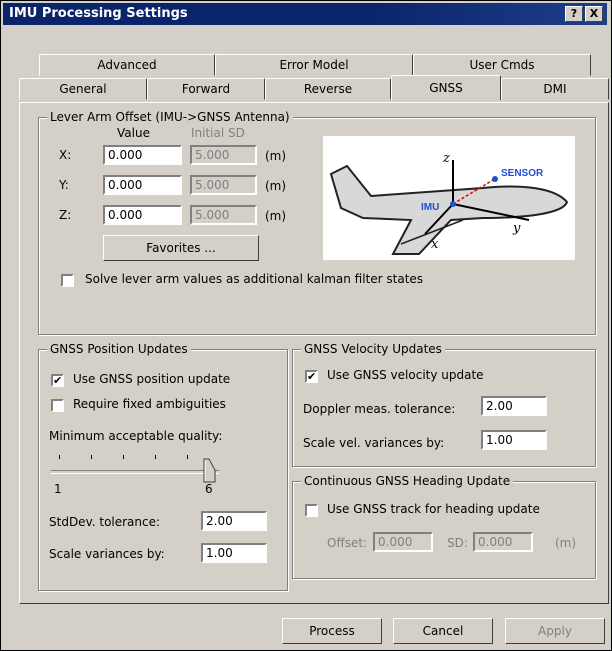  I want to click on tab-gnss: GNSS, so click(446, 87).